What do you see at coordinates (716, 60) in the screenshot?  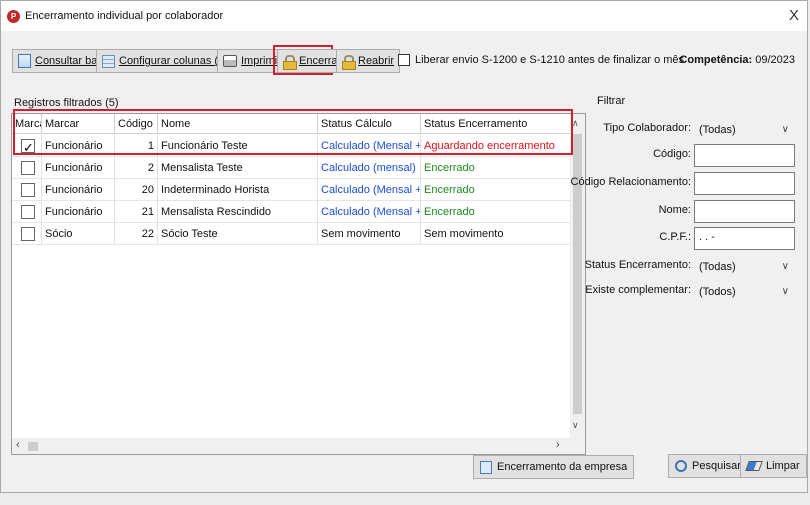 I see `competencia-label: Competência:` at bounding box center [716, 60].